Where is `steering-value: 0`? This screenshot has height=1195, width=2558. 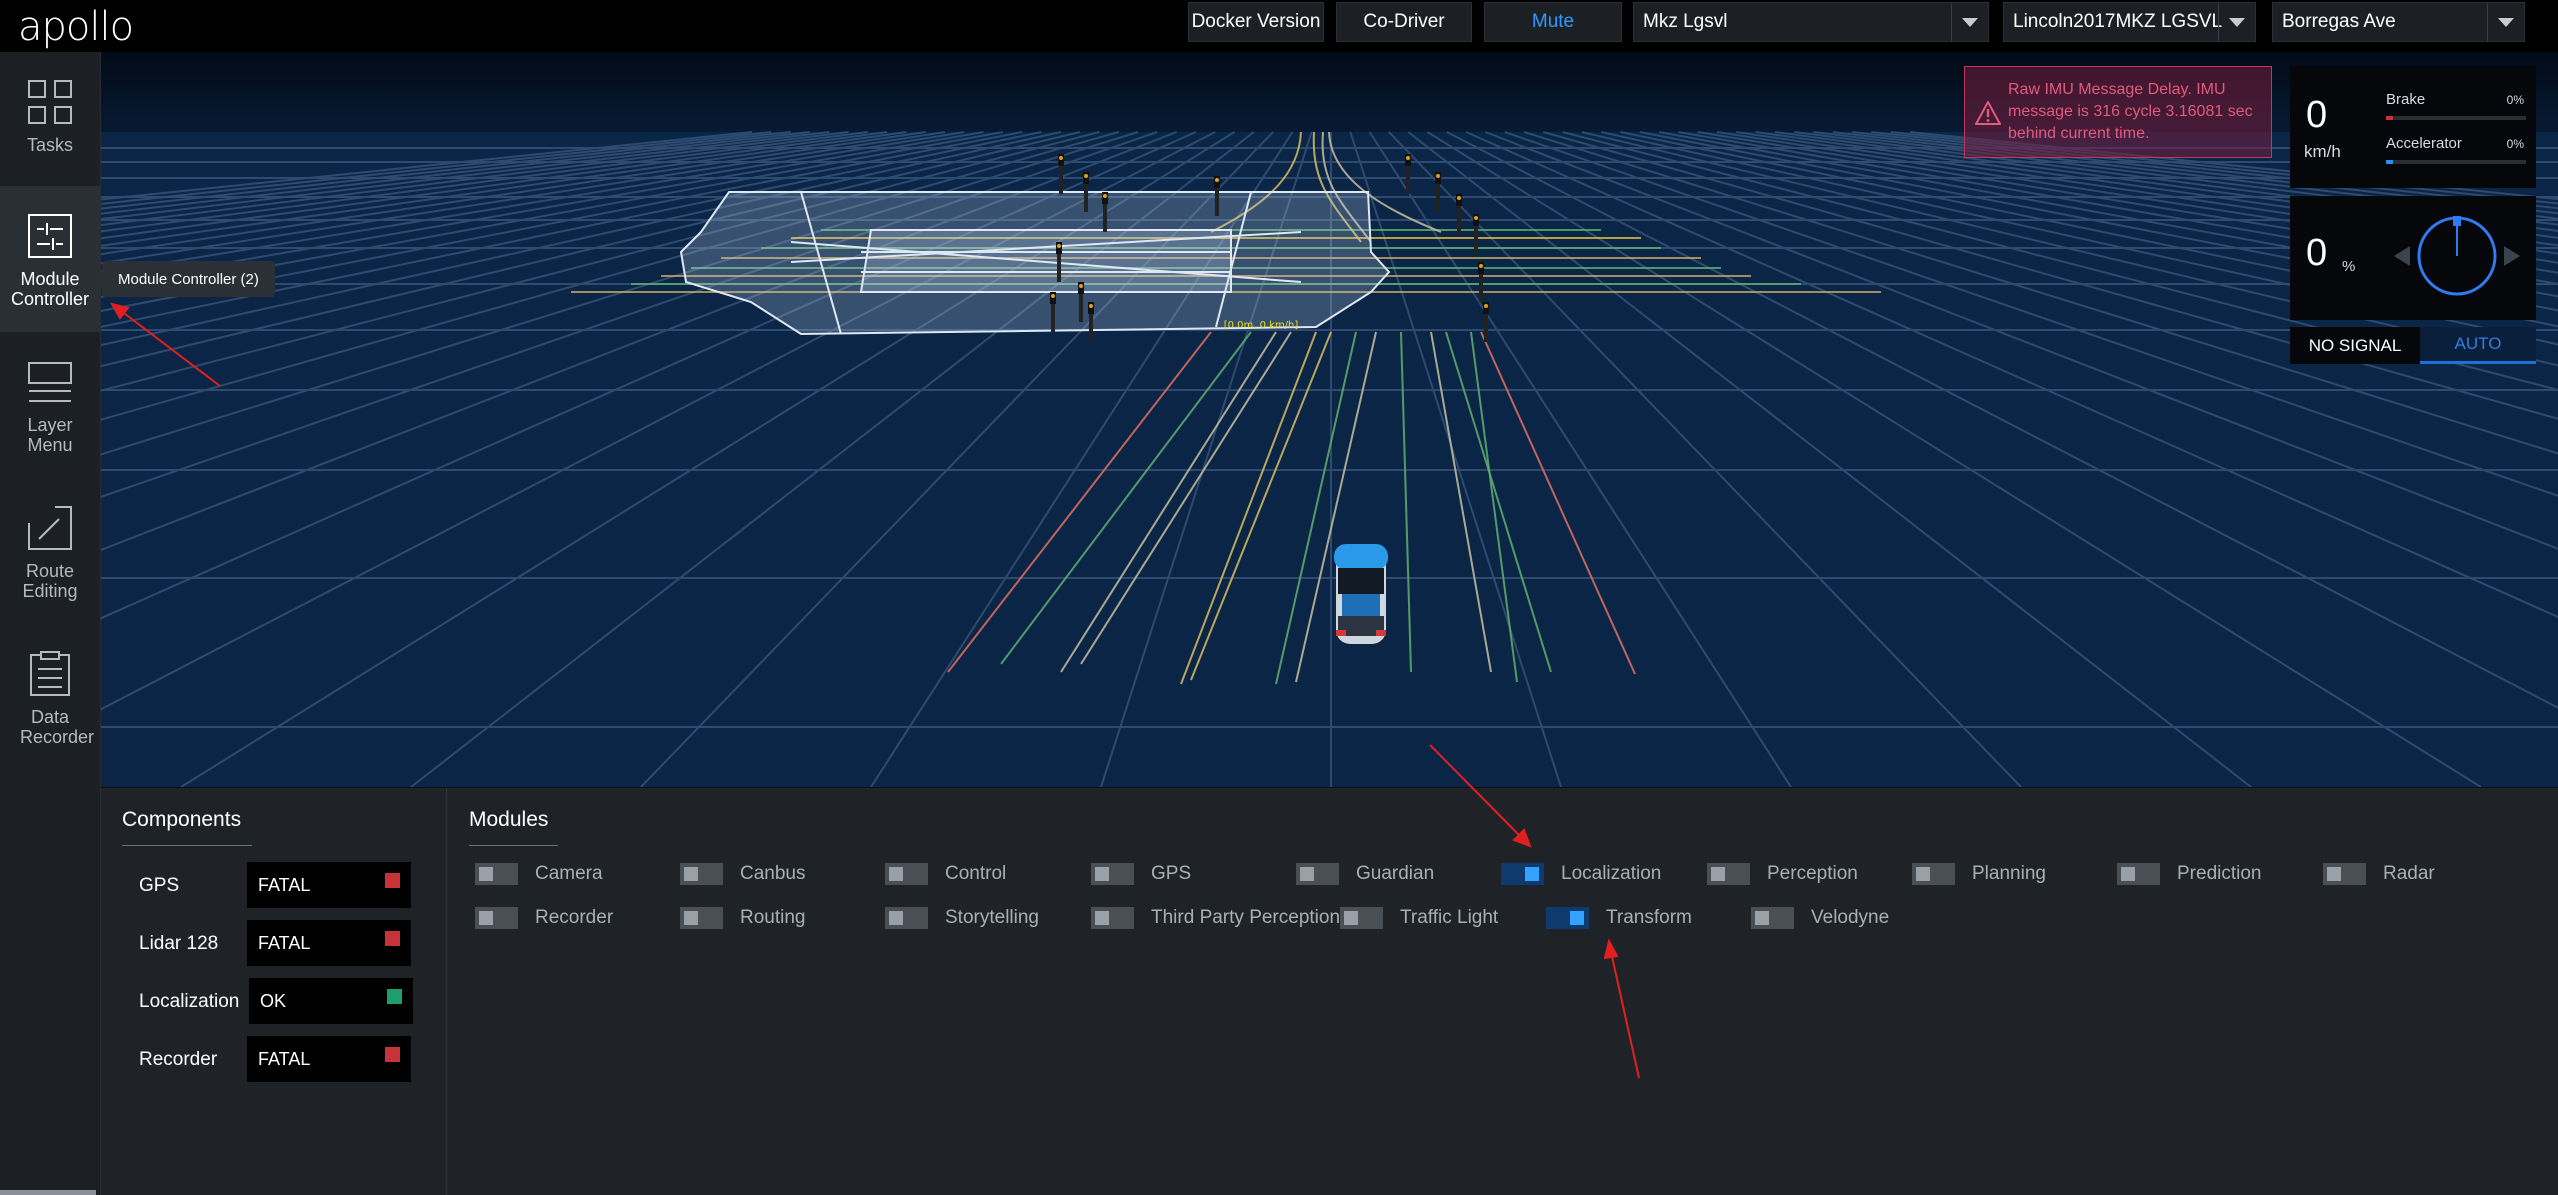
steering-value: 0 is located at coordinates (2317, 253).